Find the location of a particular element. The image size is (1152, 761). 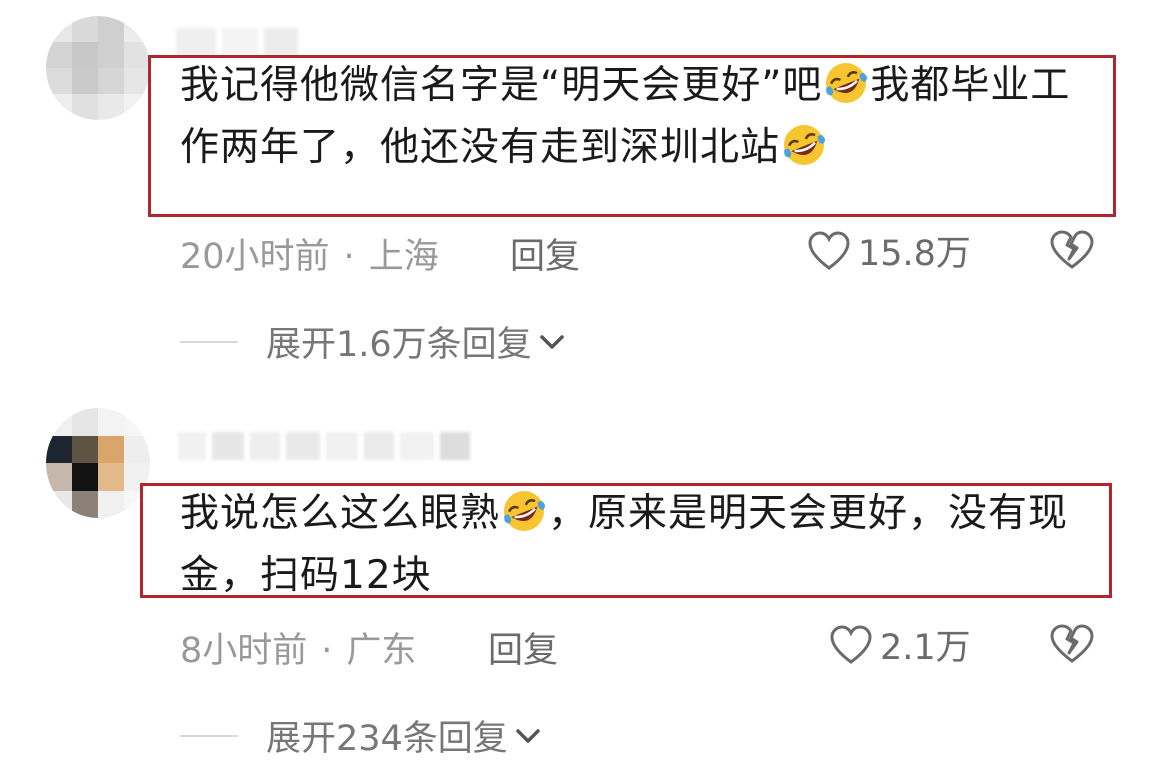

location: 广东 is located at coordinates (381, 651).